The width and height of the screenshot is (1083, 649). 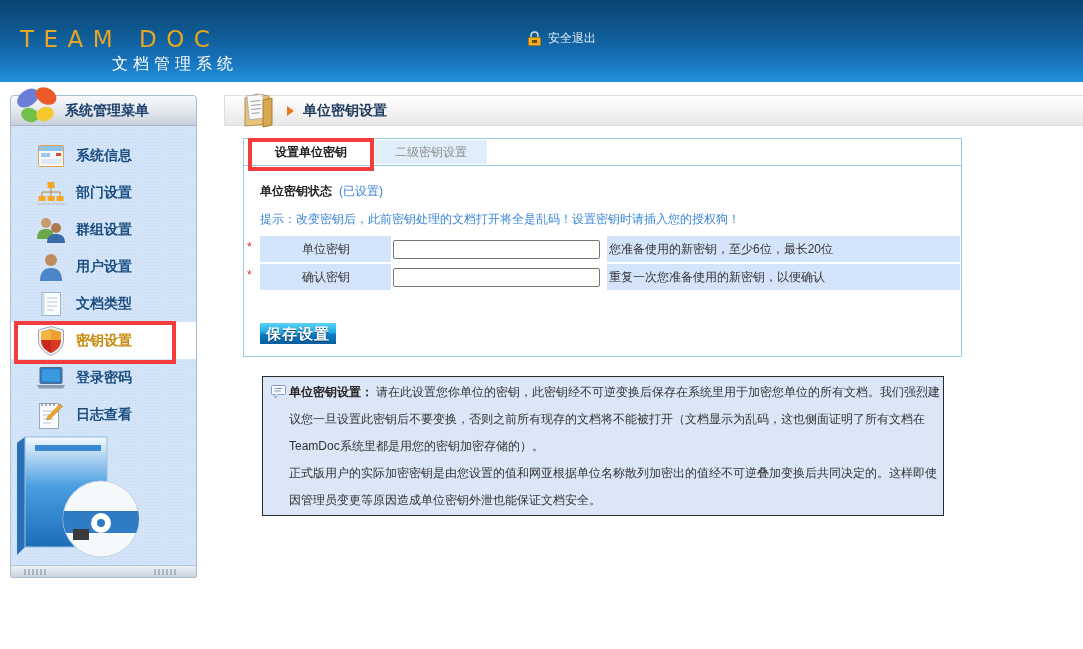 I want to click on org-chart-icon, so click(x=51, y=192).